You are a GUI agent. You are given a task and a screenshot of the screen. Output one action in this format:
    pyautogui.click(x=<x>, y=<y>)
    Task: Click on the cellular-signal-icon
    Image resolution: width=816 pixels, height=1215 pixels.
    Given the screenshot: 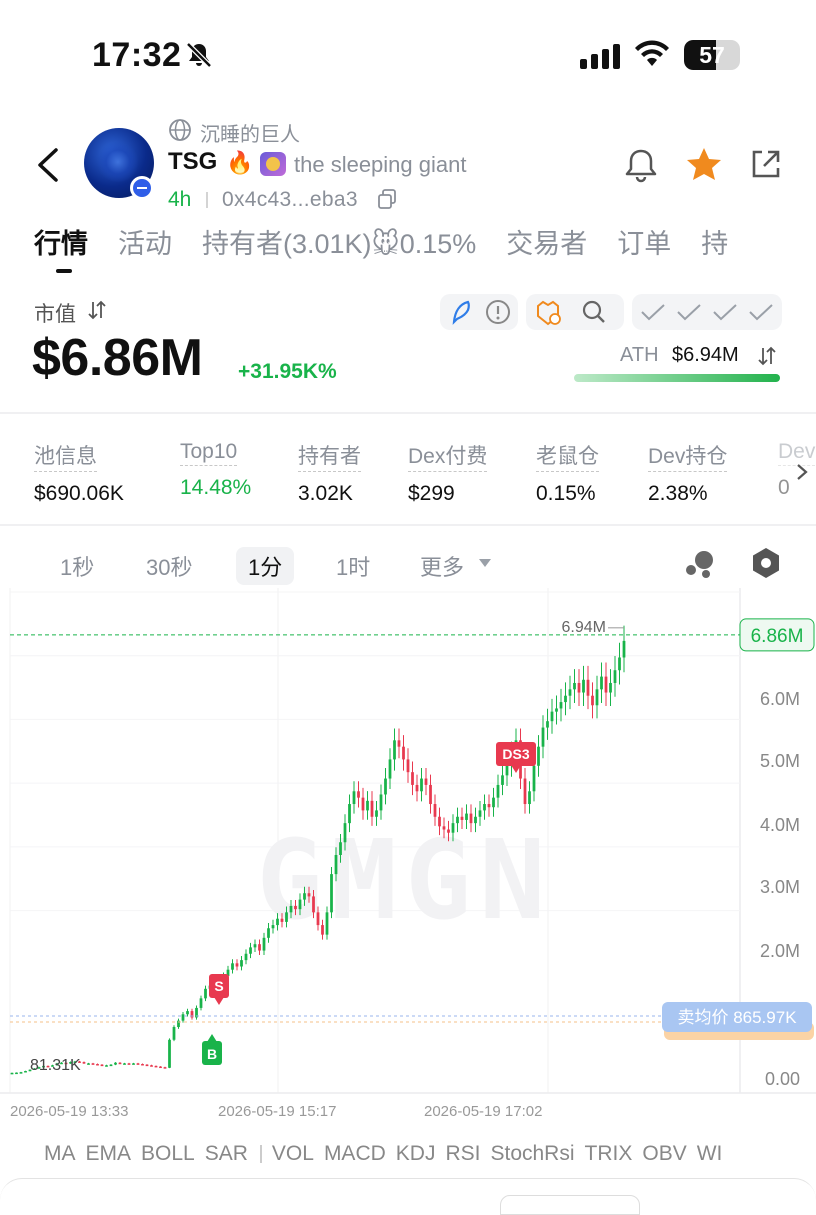 What is the action you would take?
    pyautogui.click(x=600, y=56)
    